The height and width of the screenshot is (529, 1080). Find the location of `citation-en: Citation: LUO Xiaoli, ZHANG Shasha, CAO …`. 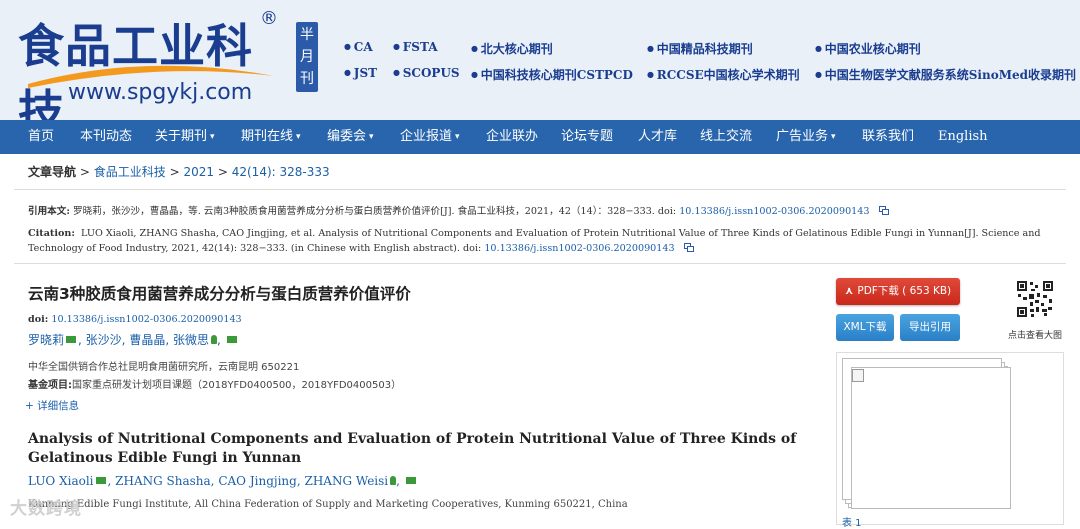

citation-en: Citation: LUO Xiaoli, ZHANG Shasha, CAO … is located at coordinates (548, 241).